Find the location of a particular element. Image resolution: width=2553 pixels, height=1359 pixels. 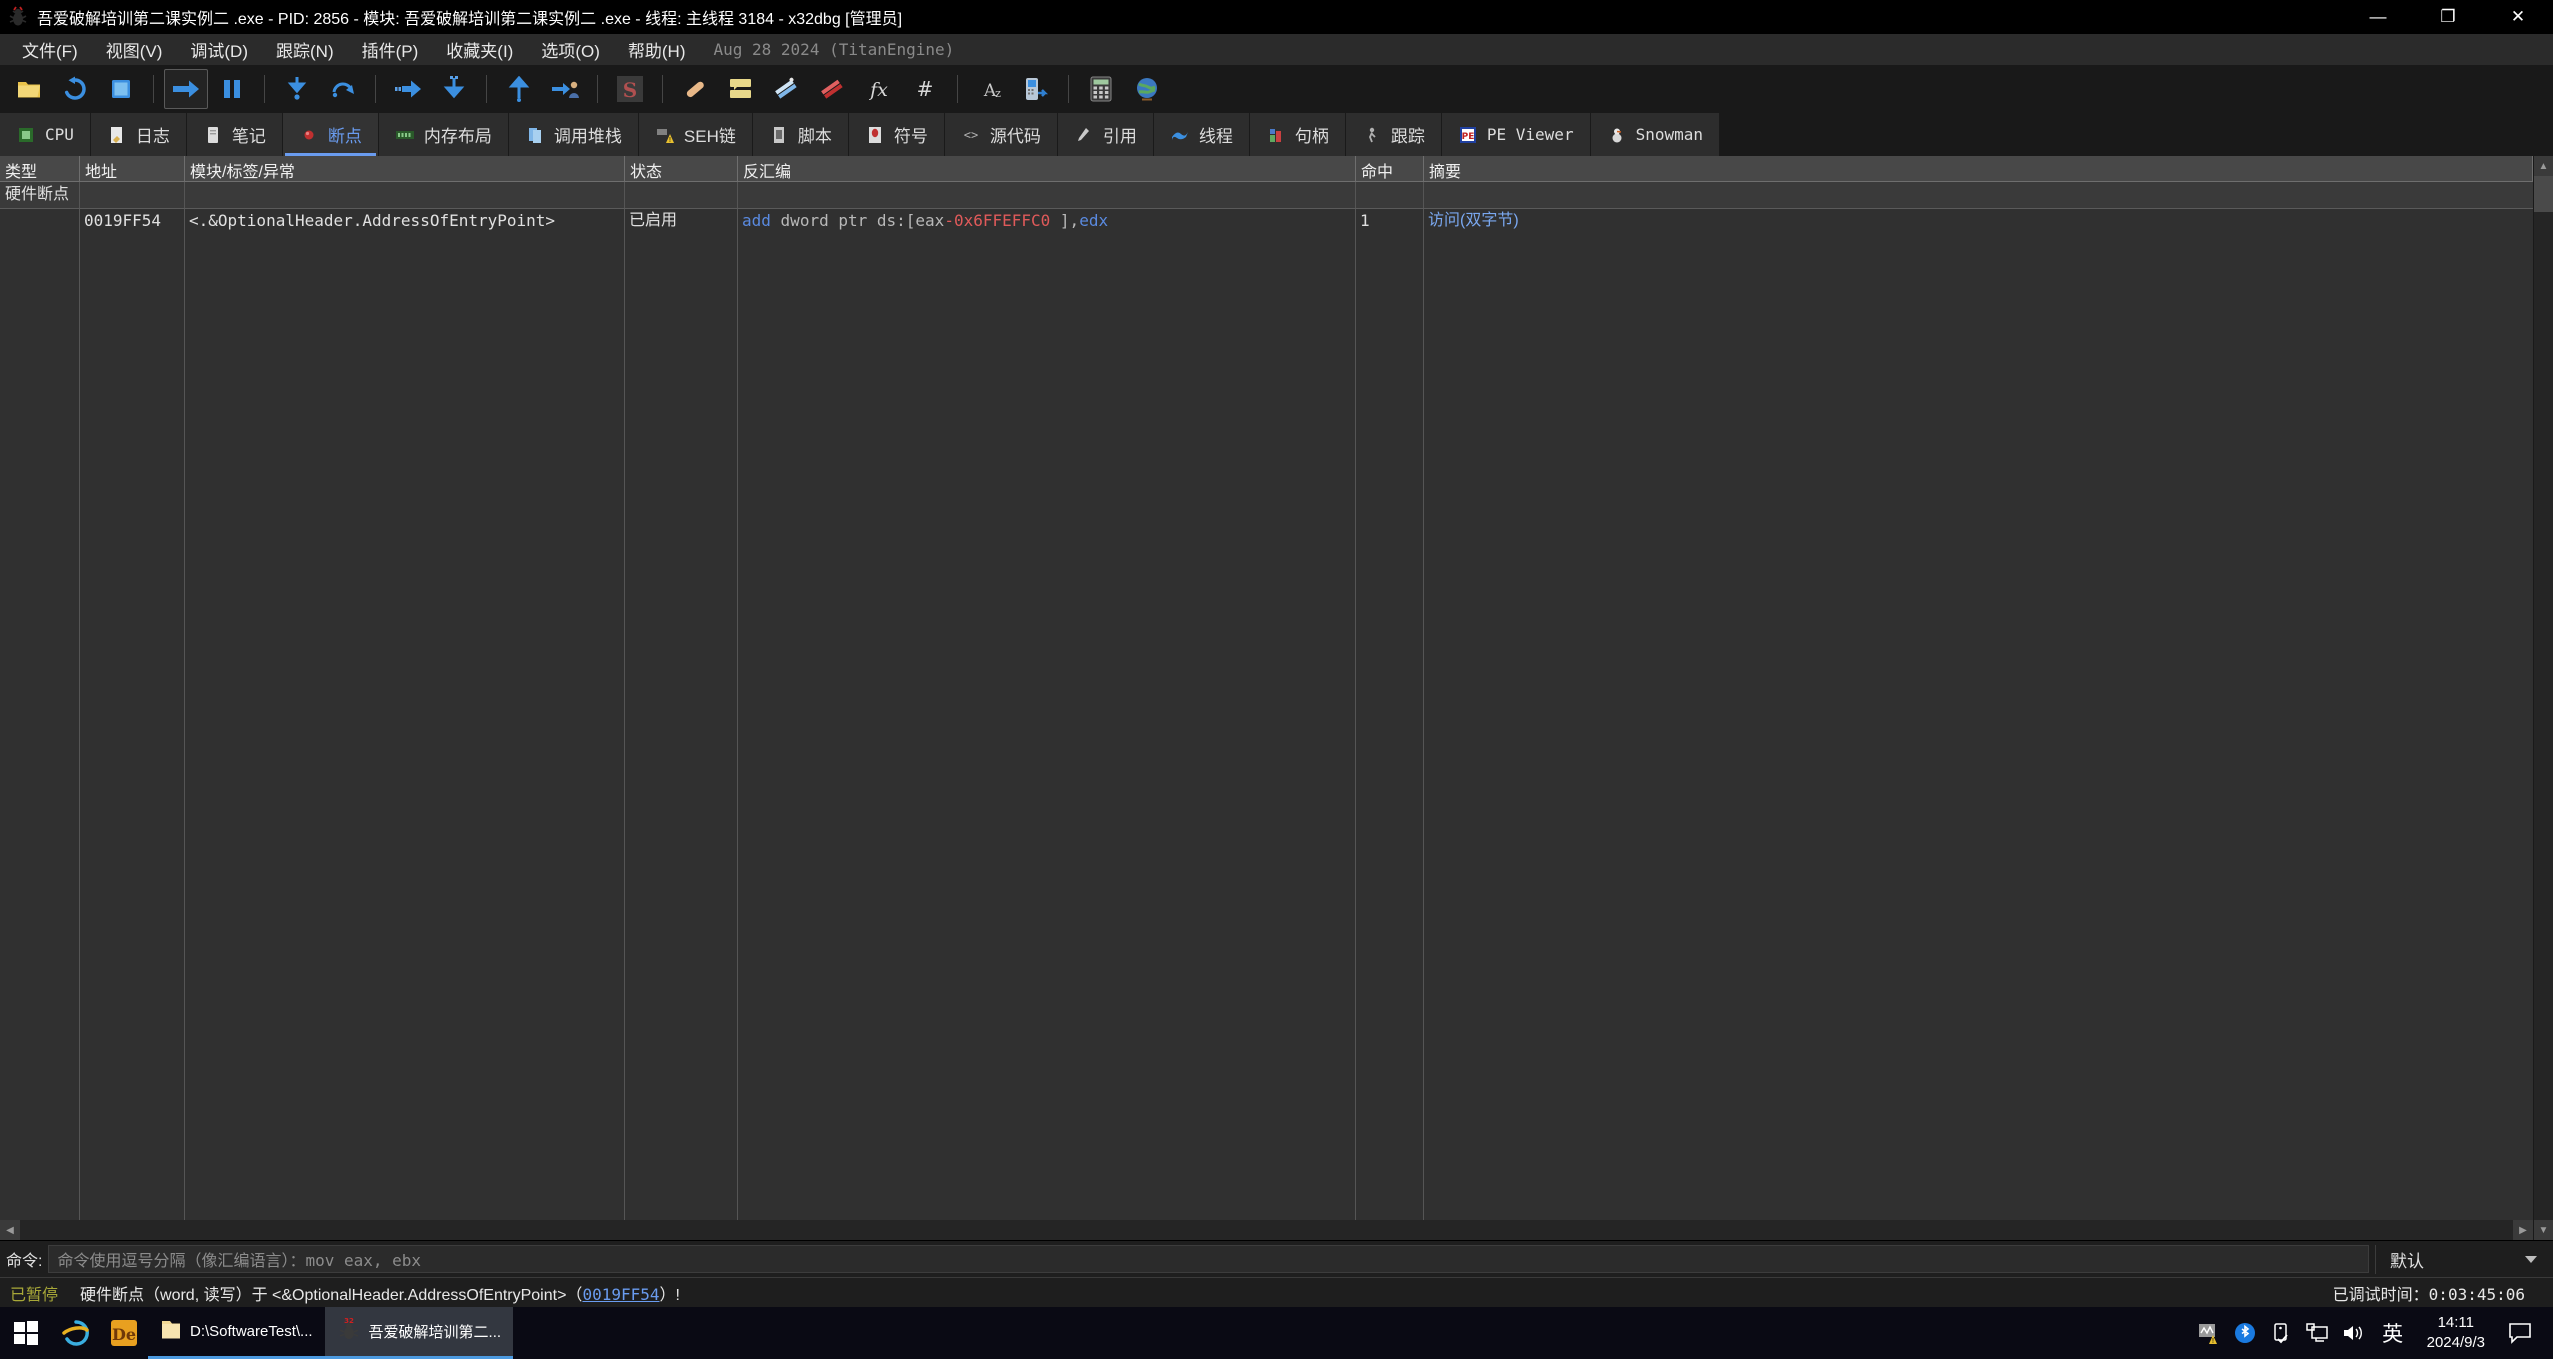

tab-snowman: Snowman is located at coordinates (1655, 134).